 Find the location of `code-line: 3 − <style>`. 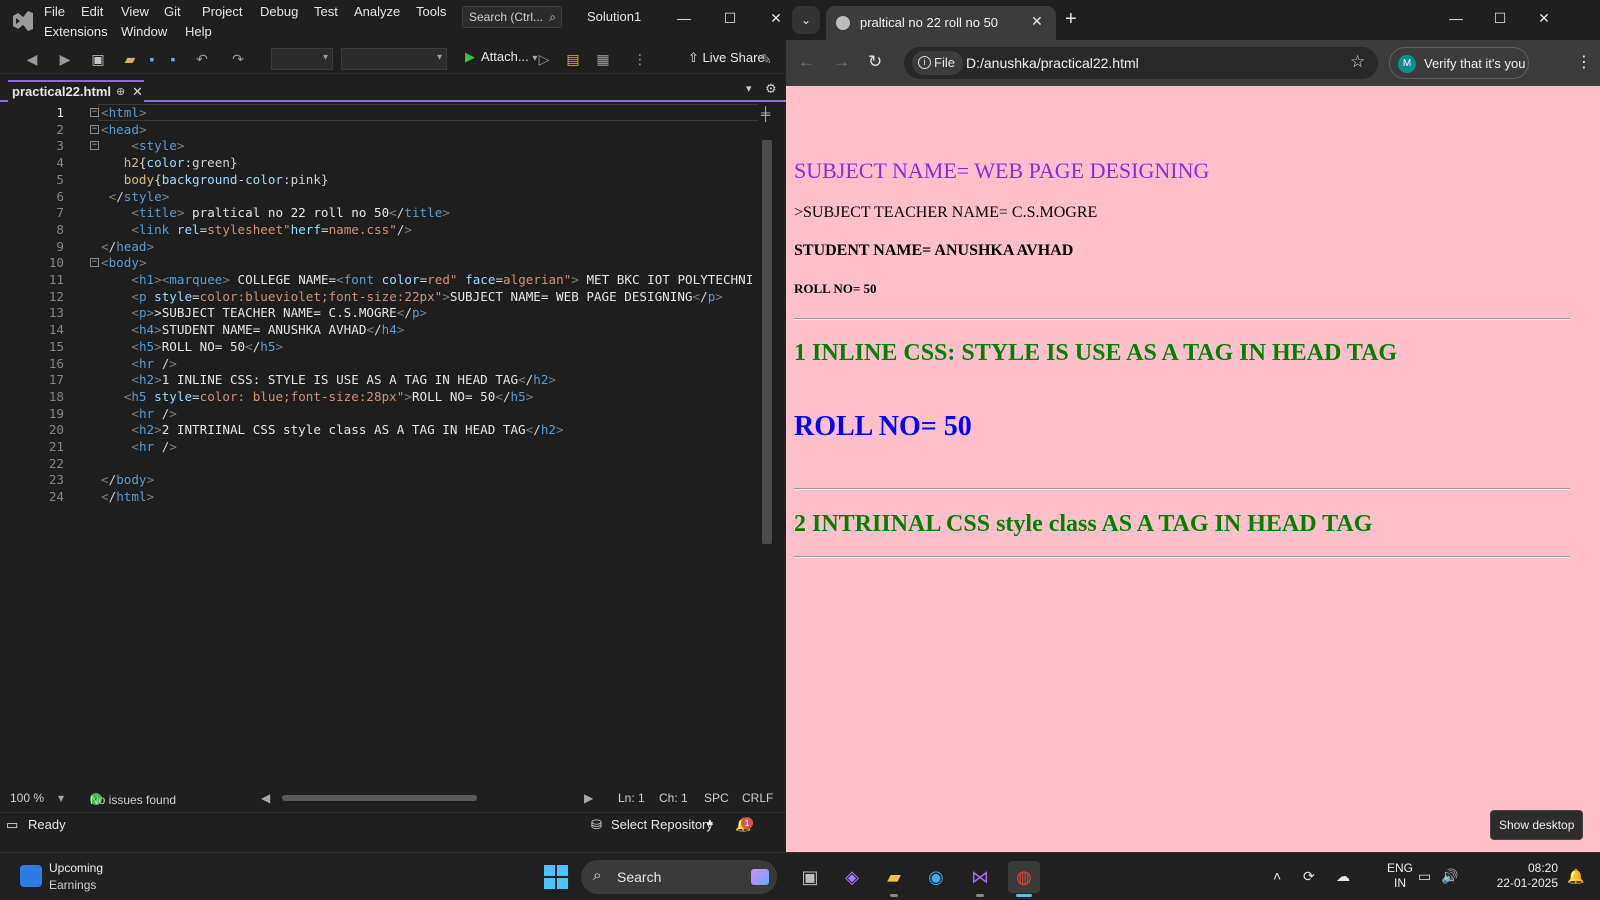

code-line: 3 − <style> is located at coordinates (384, 145).